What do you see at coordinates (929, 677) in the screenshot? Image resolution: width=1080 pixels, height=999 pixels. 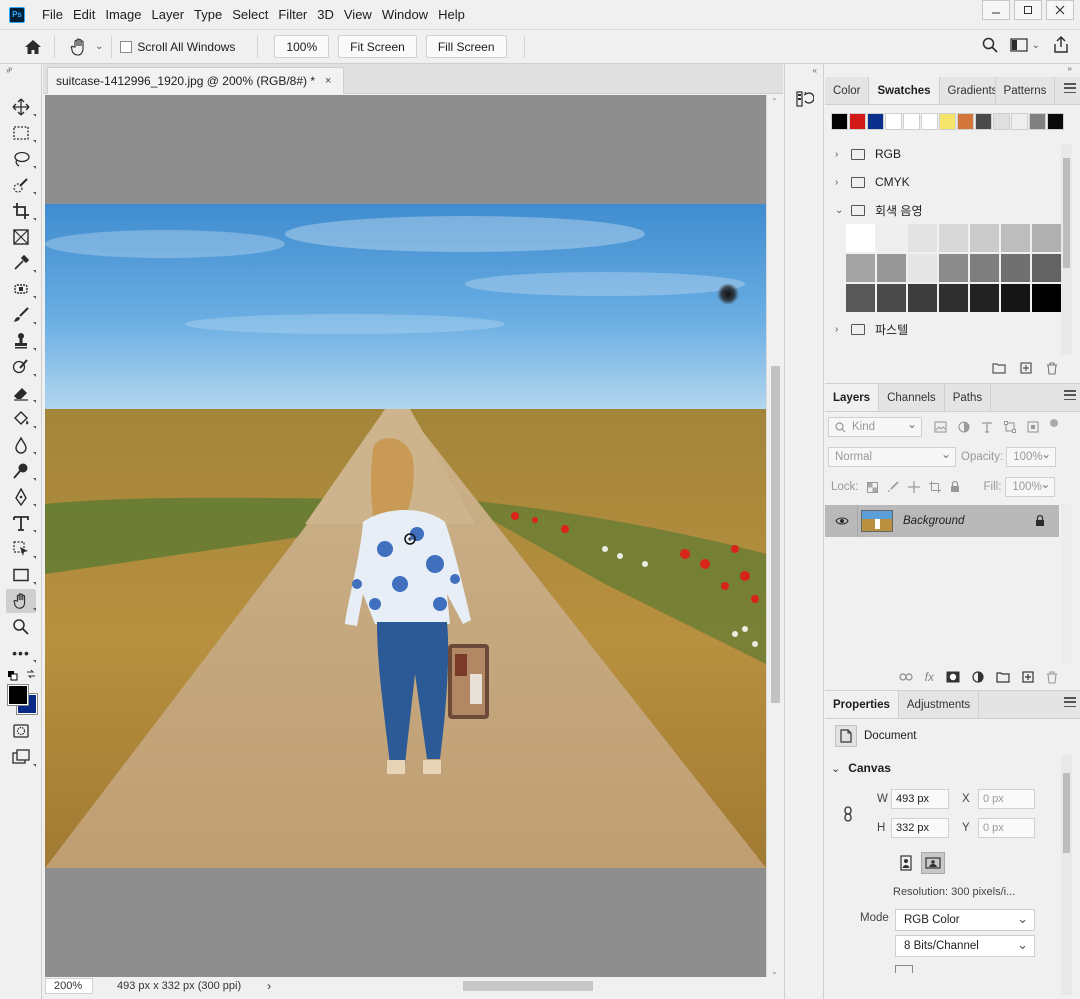 I see `fx-icon: fx` at bounding box center [929, 677].